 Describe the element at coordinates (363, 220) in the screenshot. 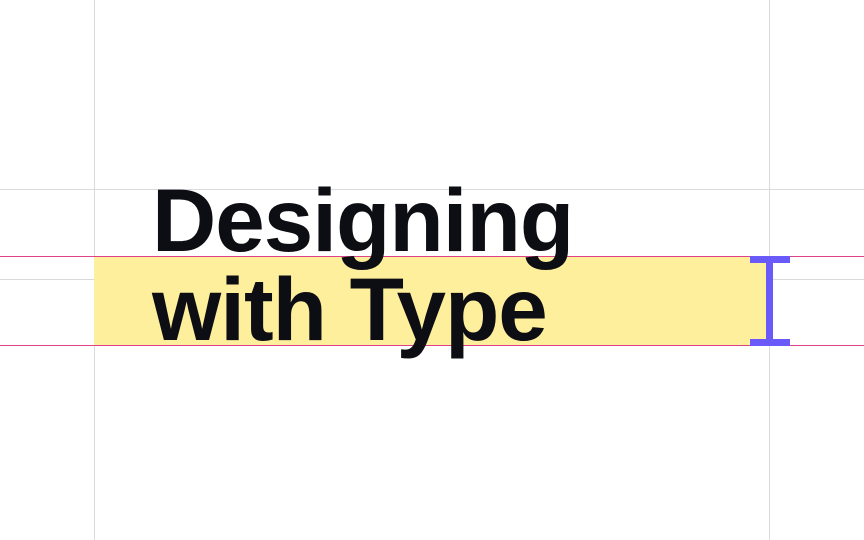

I see `heading-line-1: Designing` at that location.